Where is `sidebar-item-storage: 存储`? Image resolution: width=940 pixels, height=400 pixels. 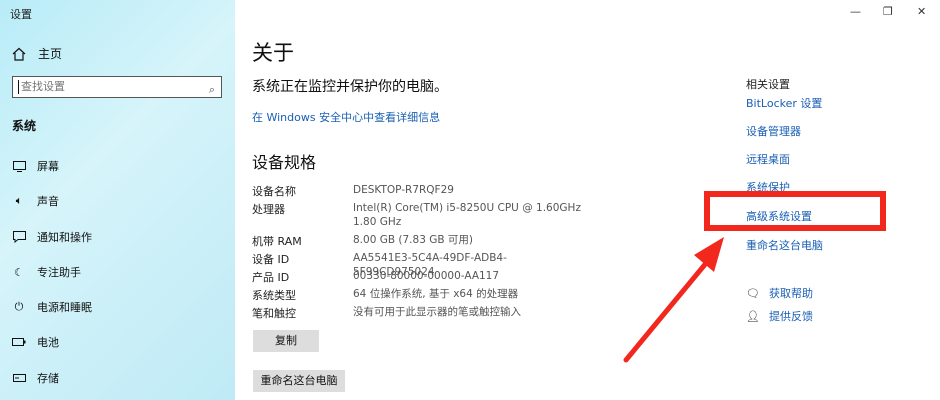 sidebar-item-storage: 存储 is located at coordinates (35, 378).